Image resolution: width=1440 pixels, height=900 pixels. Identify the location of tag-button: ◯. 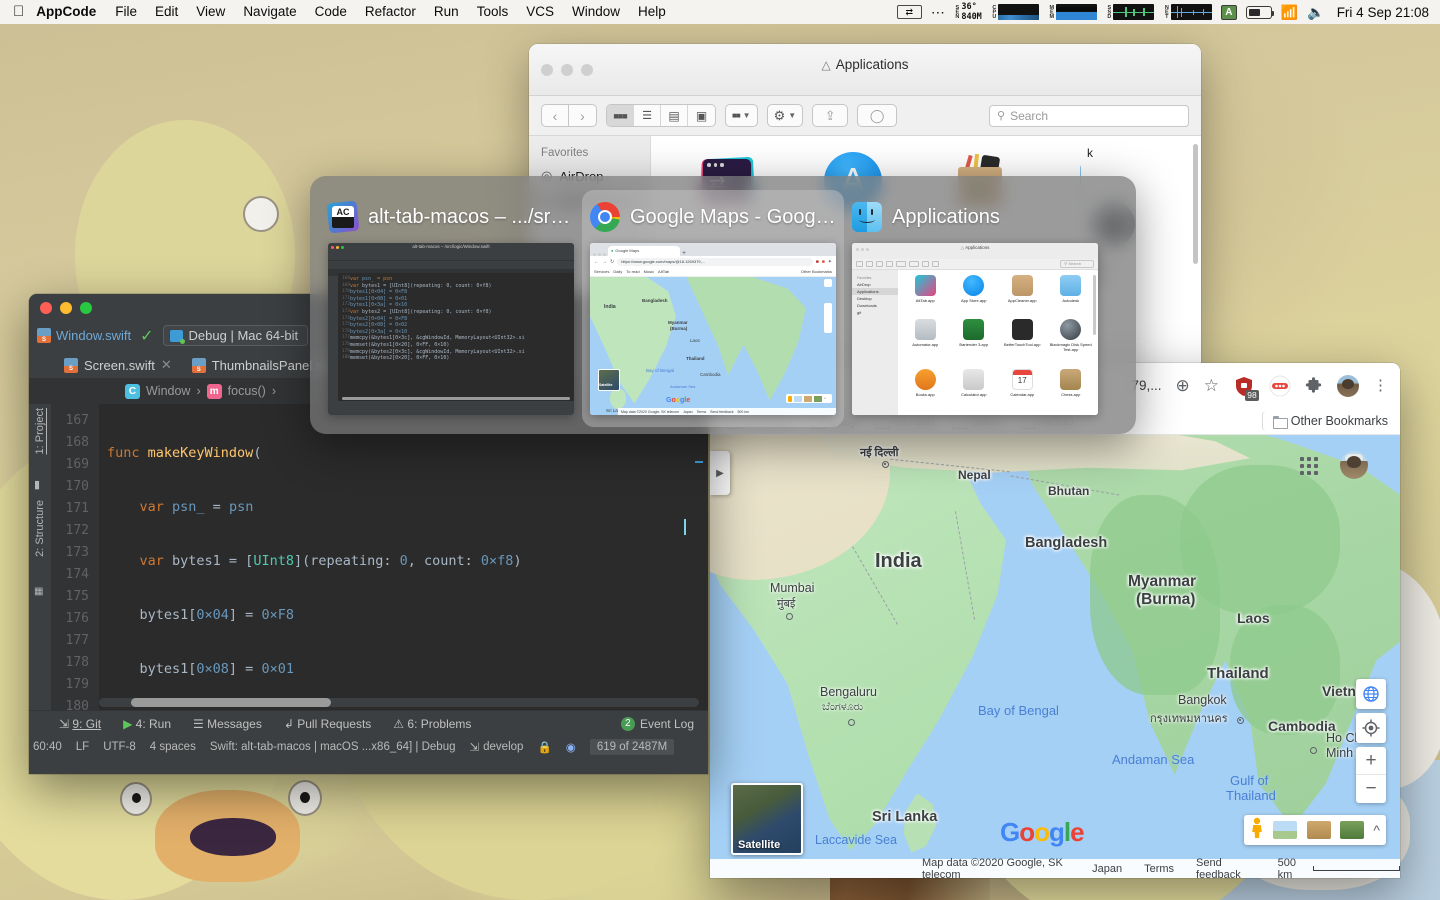
(877, 115).